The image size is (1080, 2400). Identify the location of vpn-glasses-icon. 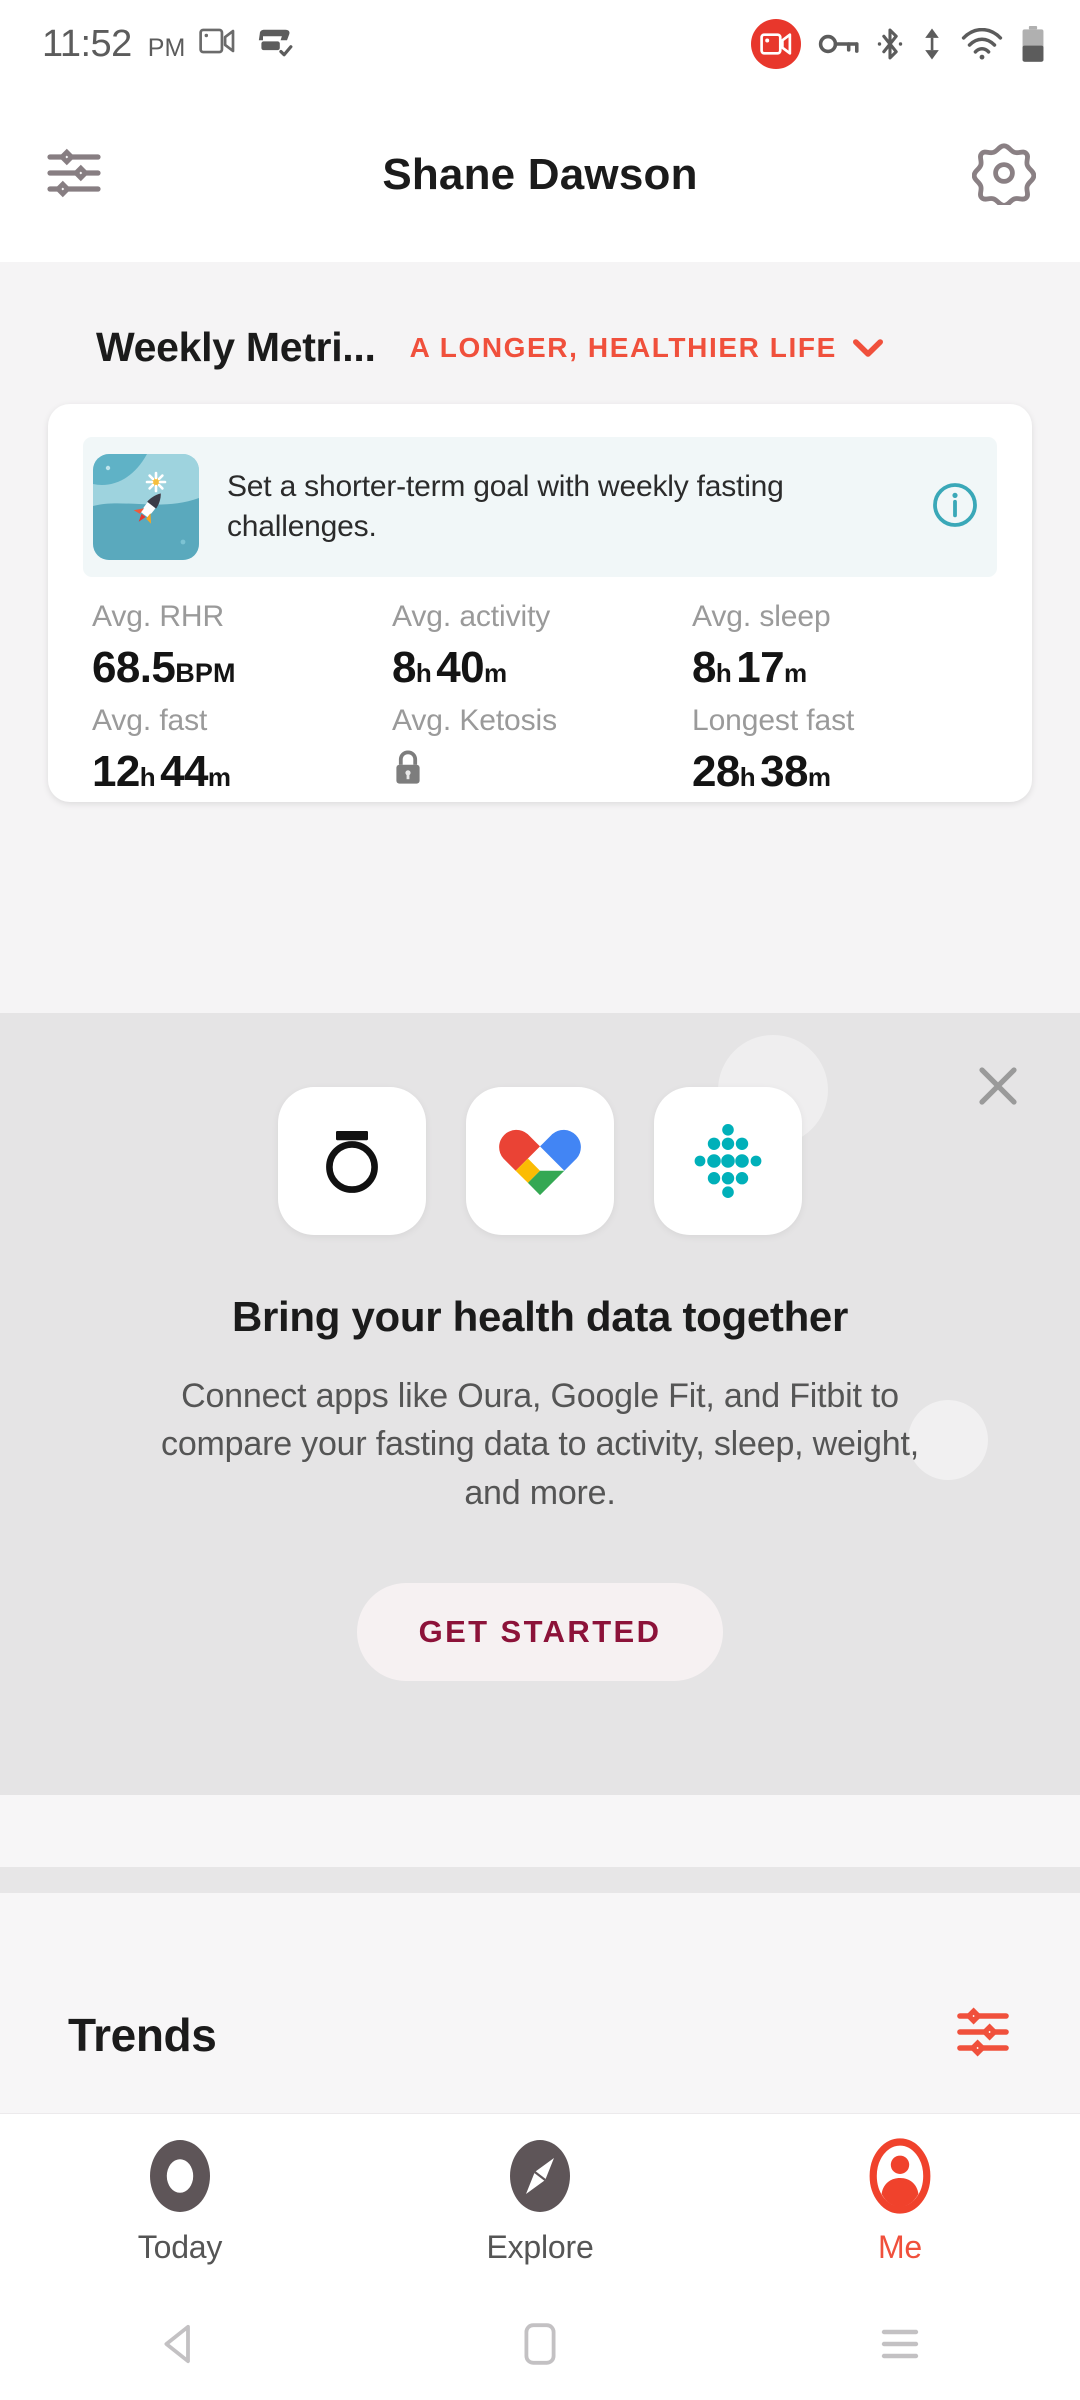
(276, 43).